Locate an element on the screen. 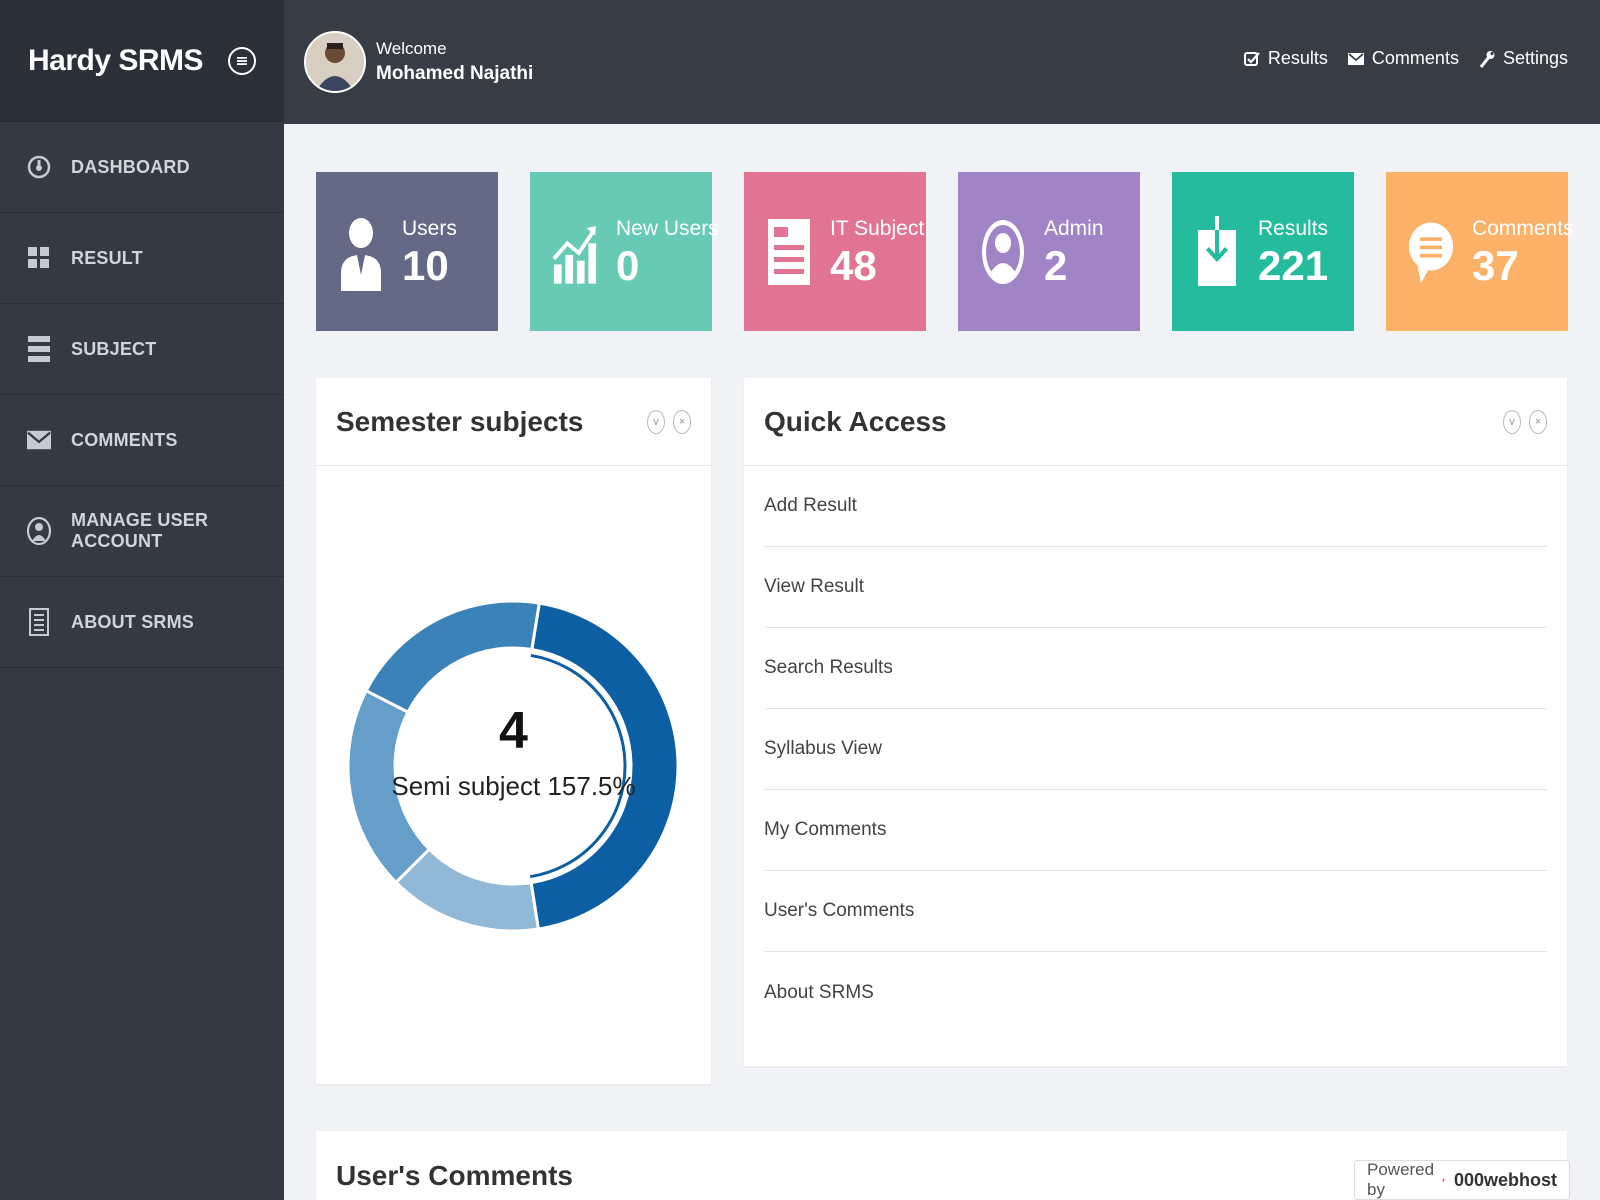 The height and width of the screenshot is (1200, 1600). stat-card-it-subject: IT Subject 48 is located at coordinates (835, 251).